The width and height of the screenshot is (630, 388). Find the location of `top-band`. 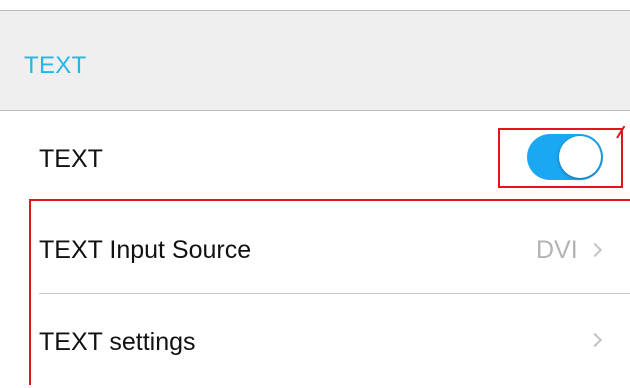

top-band is located at coordinates (315, 5).